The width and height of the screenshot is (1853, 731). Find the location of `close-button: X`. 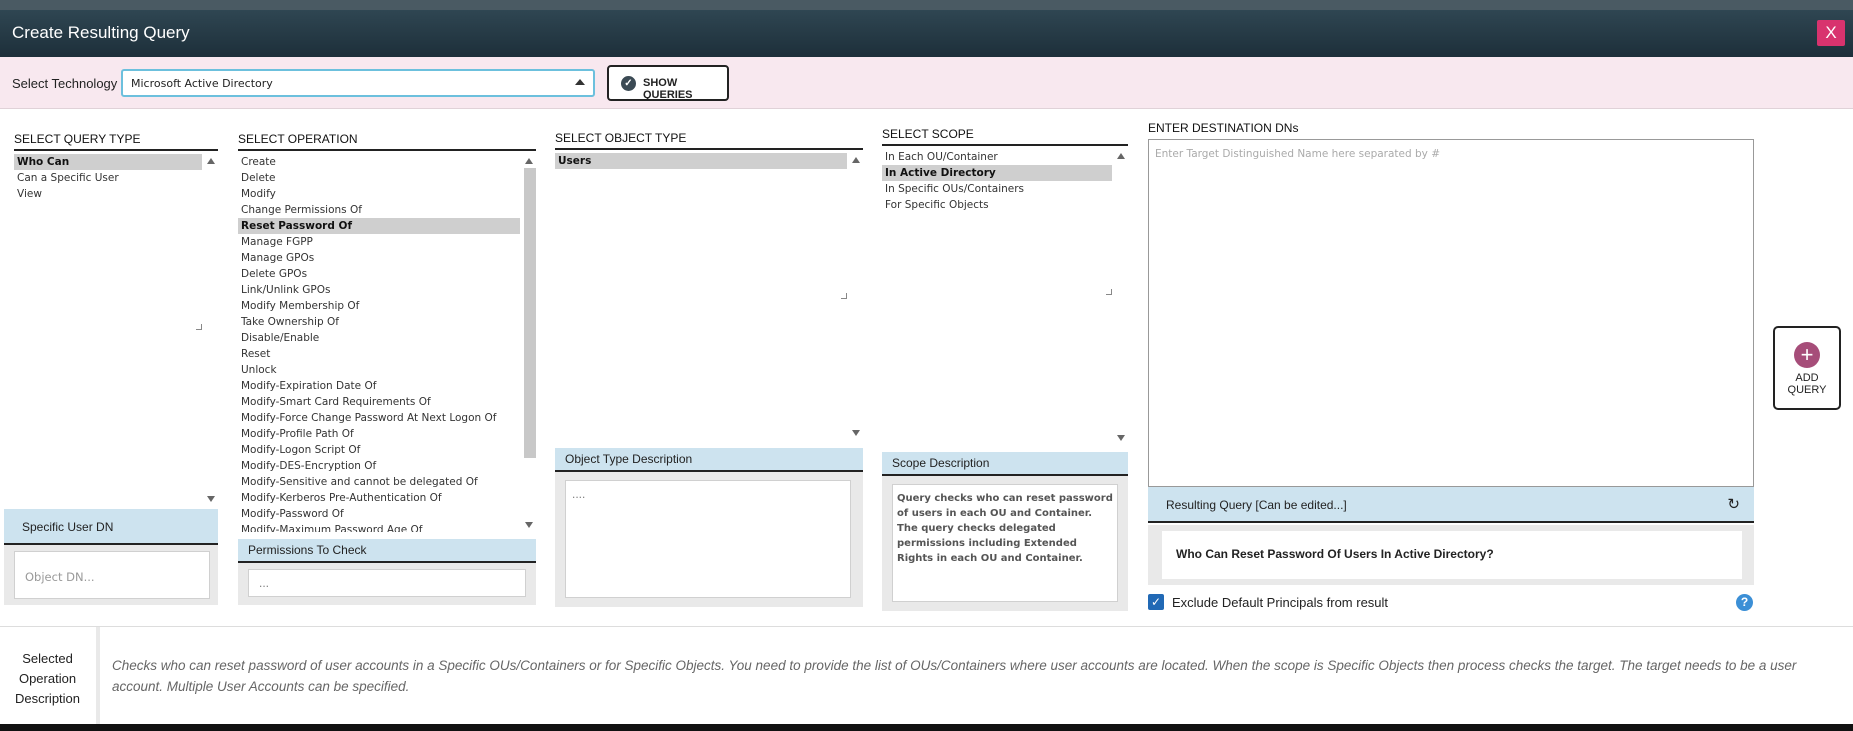

close-button: X is located at coordinates (1831, 33).